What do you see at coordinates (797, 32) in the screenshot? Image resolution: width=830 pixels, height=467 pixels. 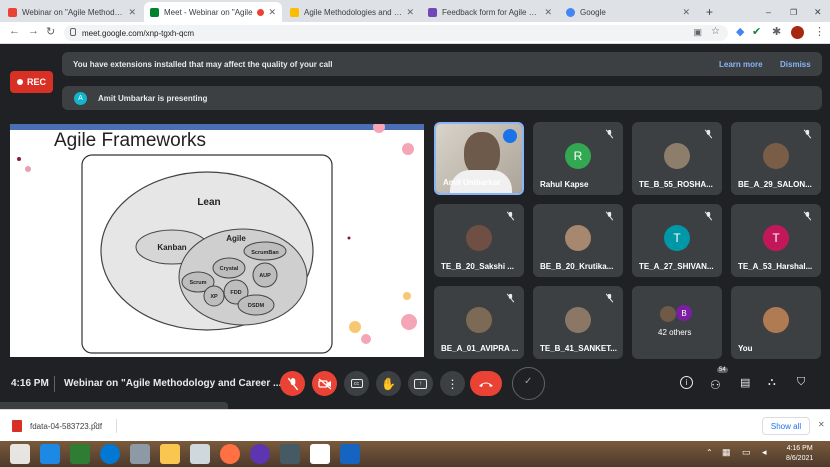 I see `profile-avatar` at bounding box center [797, 32].